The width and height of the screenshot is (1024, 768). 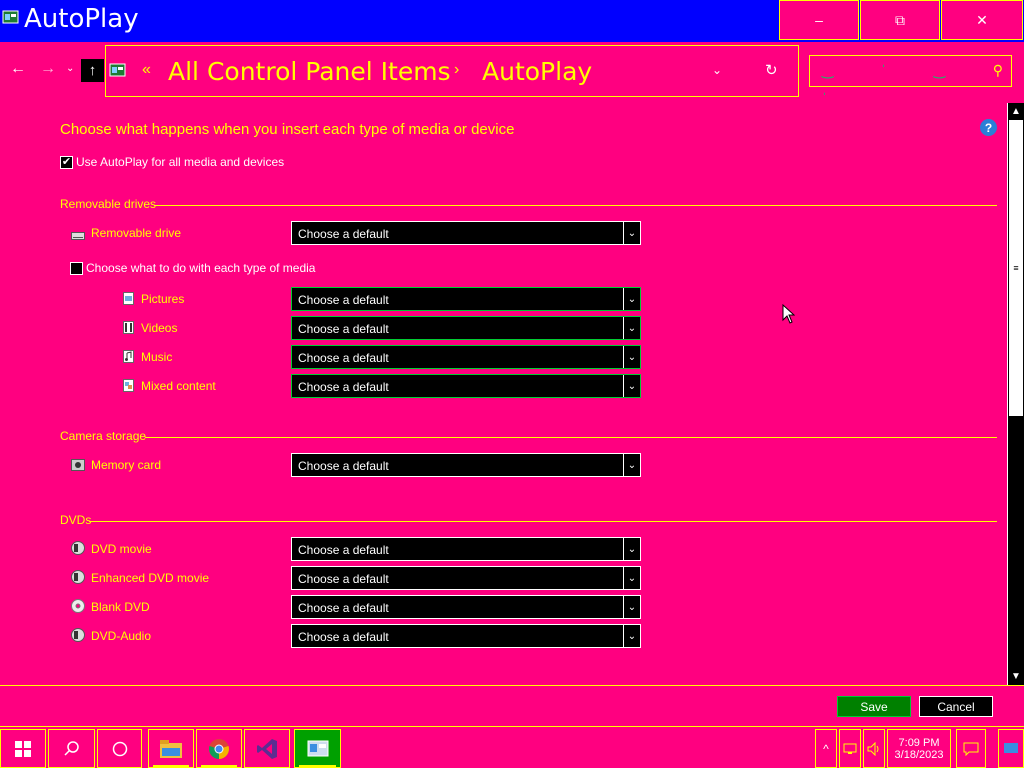 What do you see at coordinates (956, 706) in the screenshot?
I see `cancel-button: Cancel` at bounding box center [956, 706].